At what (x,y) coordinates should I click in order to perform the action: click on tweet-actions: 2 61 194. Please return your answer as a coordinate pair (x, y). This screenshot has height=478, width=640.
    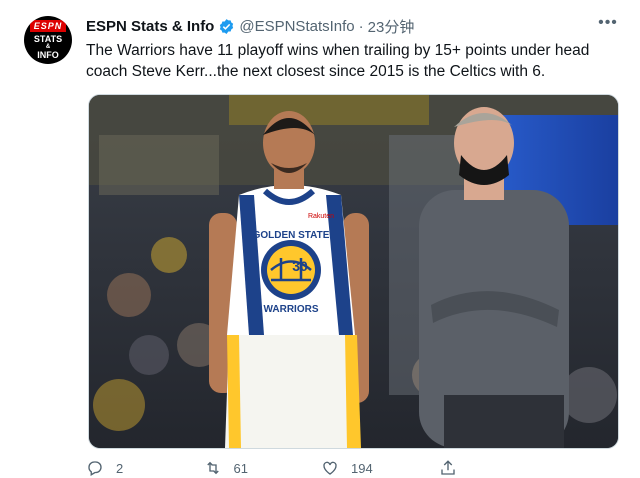
    Looking at the image, I should click on (321, 468).